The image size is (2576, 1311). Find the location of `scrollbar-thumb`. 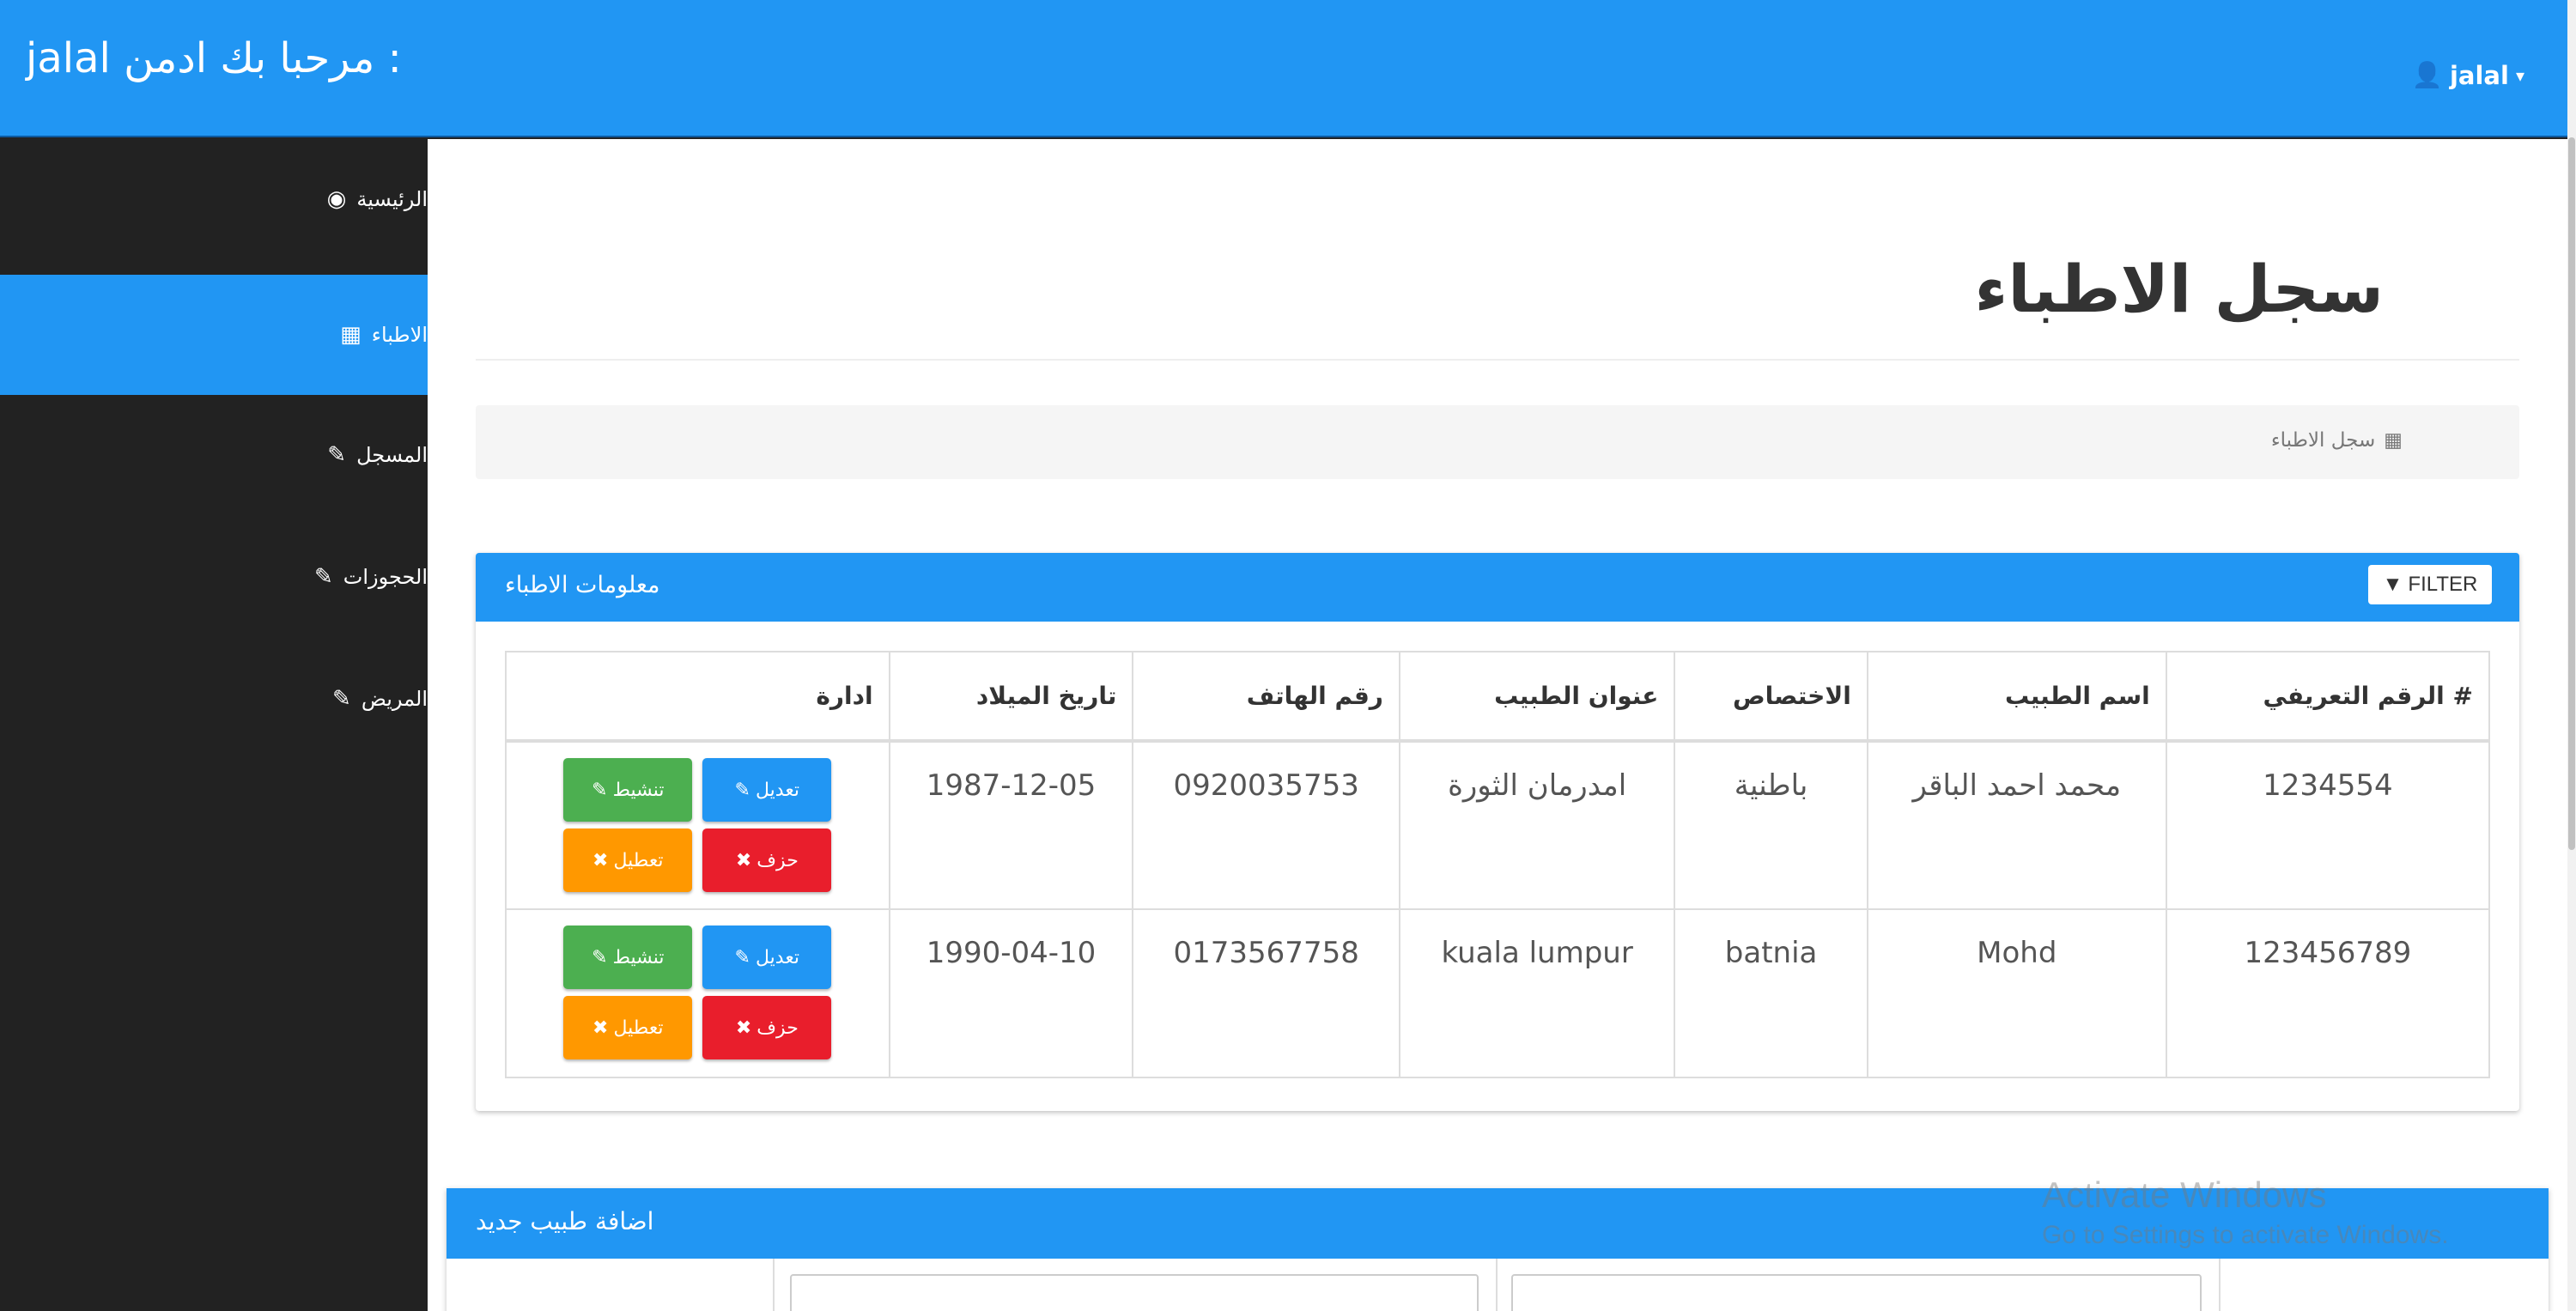

scrollbar-thumb is located at coordinates (2572, 493).